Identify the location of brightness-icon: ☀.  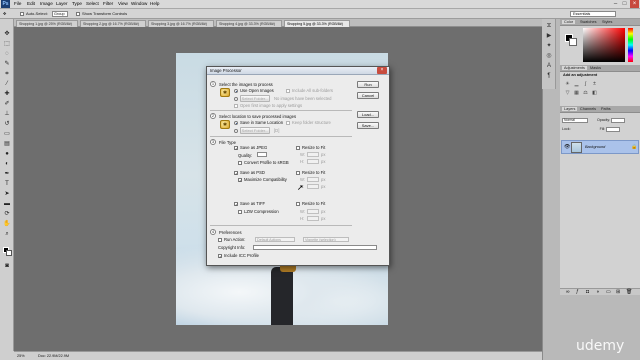
(567, 84).